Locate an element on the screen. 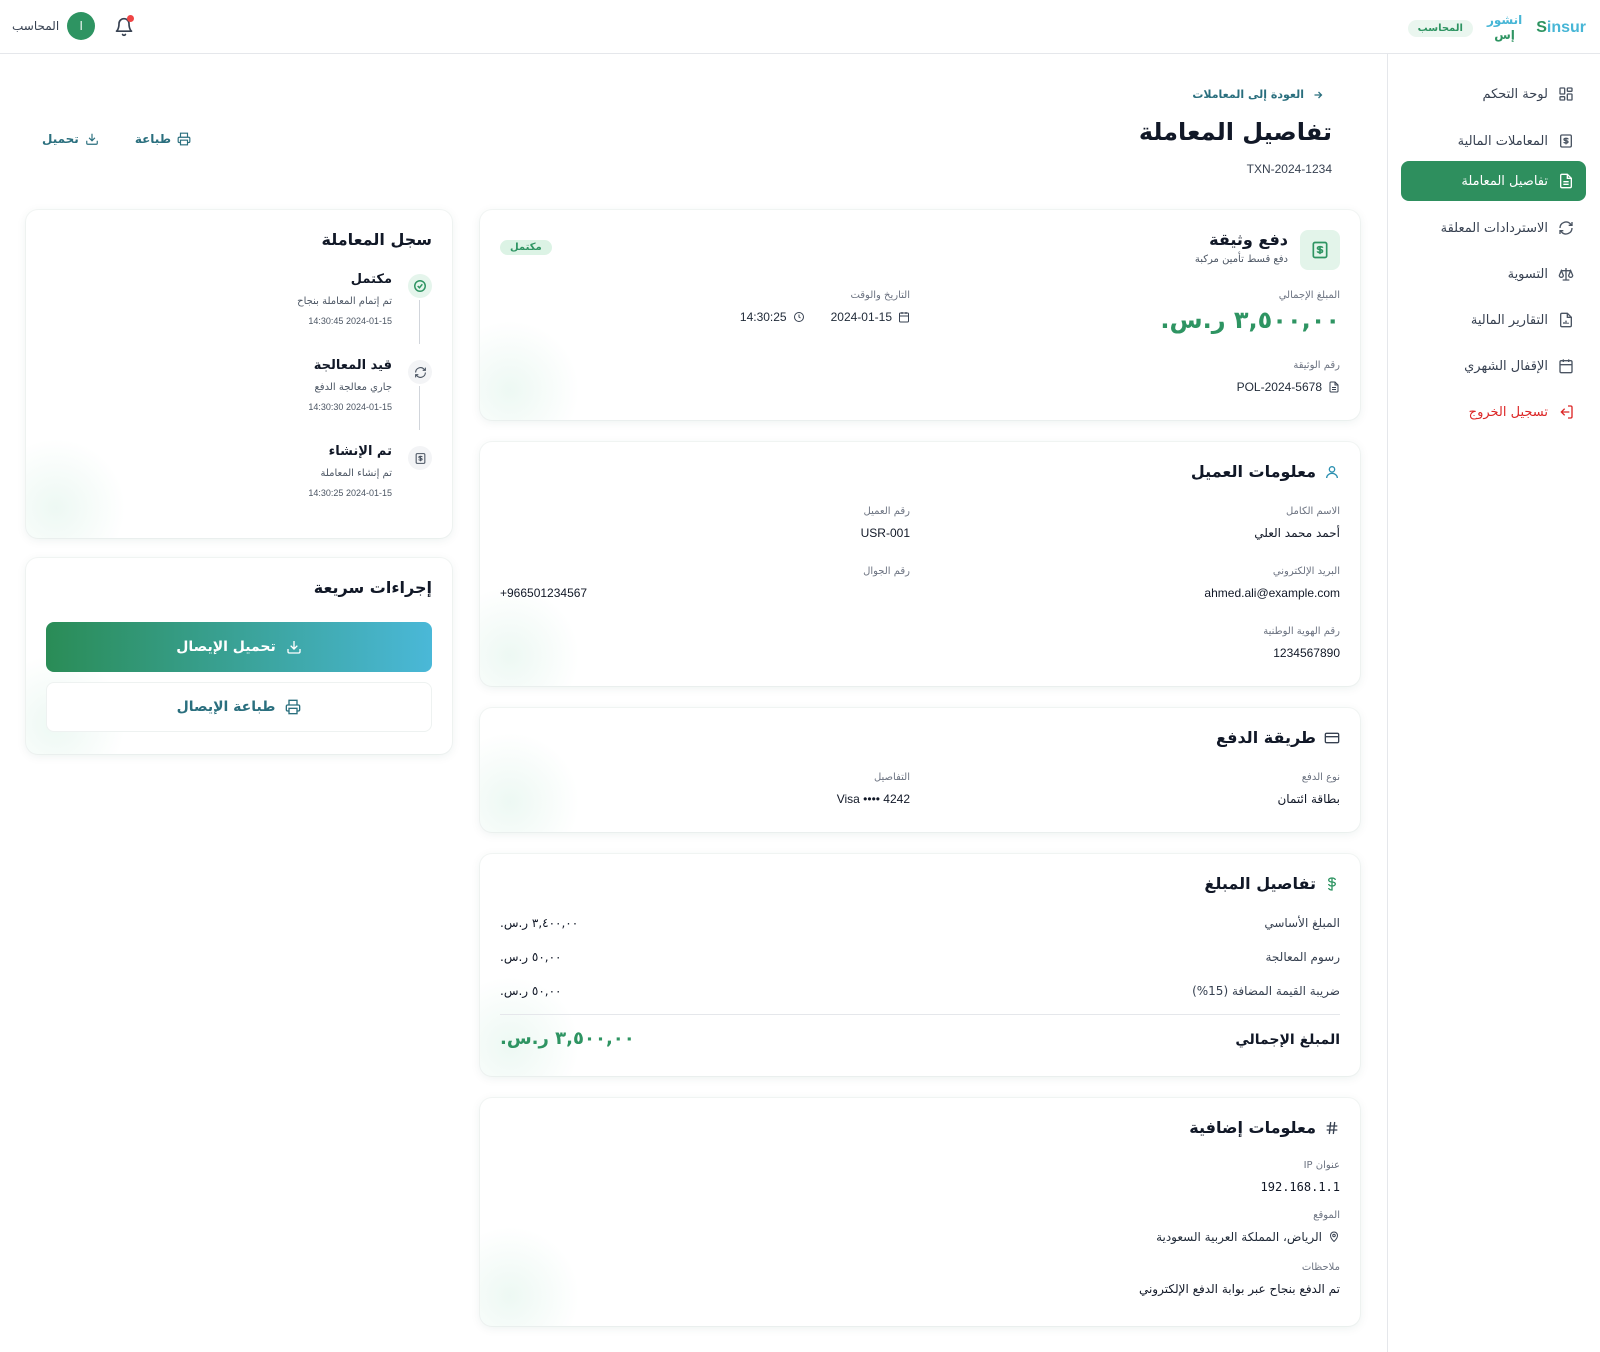 Image resolution: width=1600 pixels, height=1352 pixels. timeline-created-marker is located at coordinates (420, 458).